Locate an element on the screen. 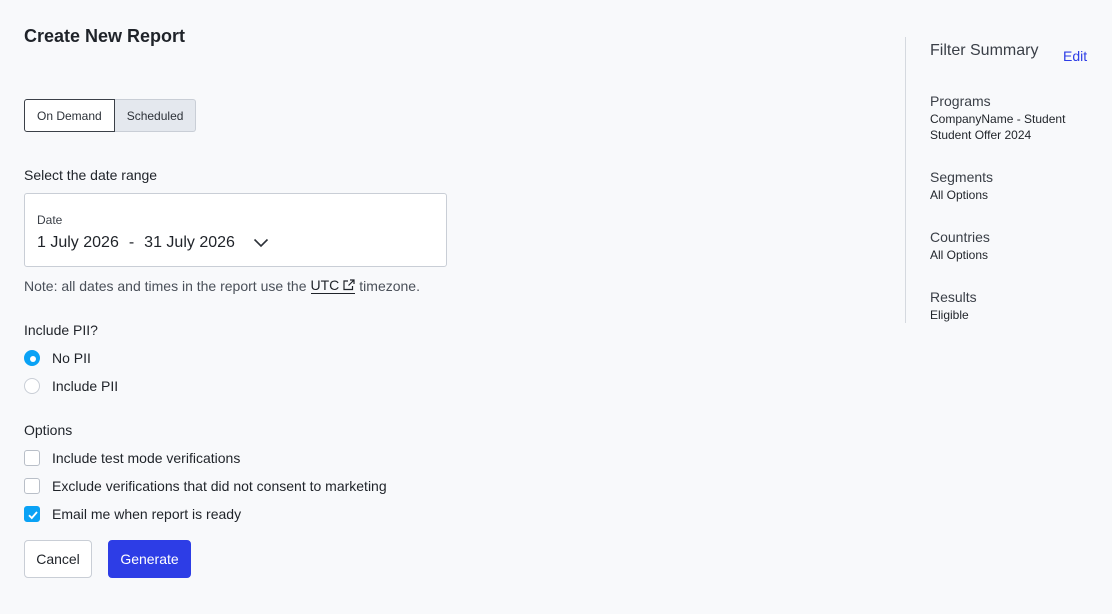 Image resolution: width=1112 pixels, height=614 pixels. summary-countries: Countries All Options is located at coordinates (960, 246).